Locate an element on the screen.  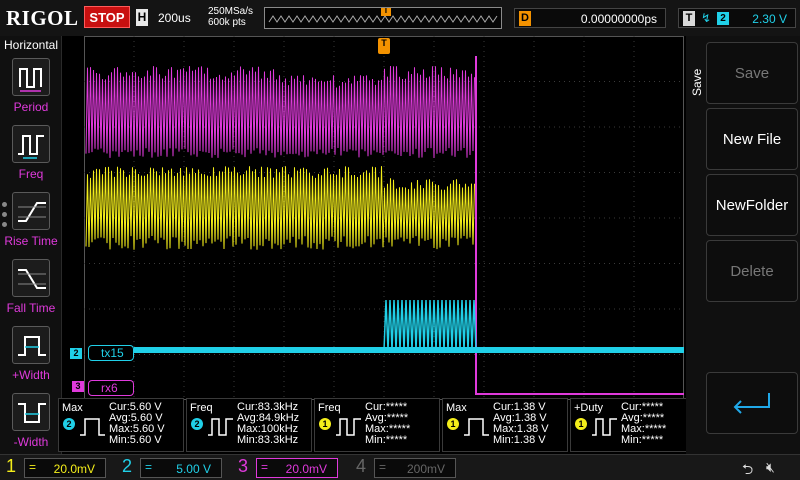
rising-edge-icon: ↯ is located at coordinates (706, 18).